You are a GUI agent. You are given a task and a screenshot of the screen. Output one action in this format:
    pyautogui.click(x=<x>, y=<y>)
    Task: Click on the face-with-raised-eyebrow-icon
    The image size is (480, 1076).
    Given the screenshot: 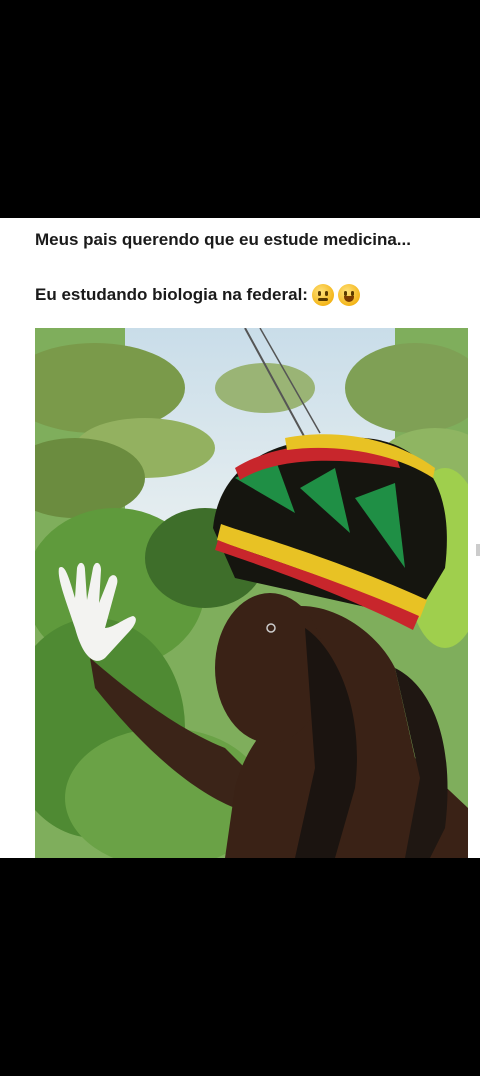 What is the action you would take?
    pyautogui.click(x=322, y=295)
    